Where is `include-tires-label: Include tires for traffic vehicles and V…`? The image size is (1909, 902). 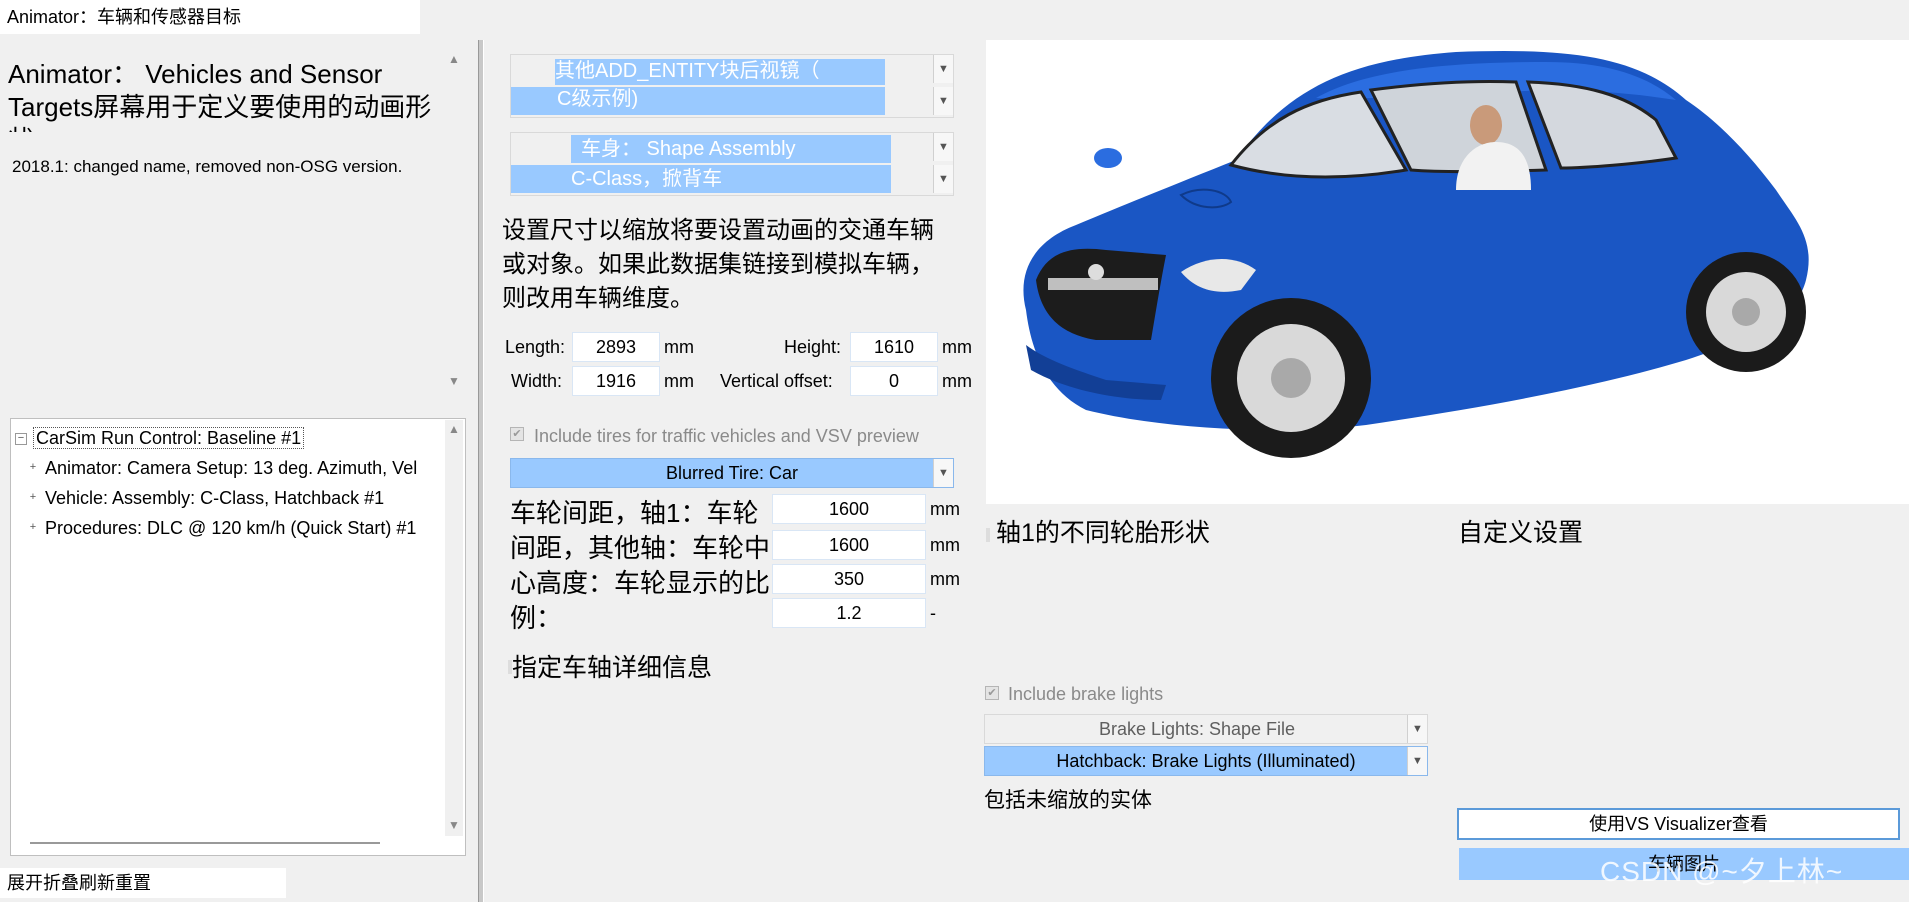 include-tires-label: Include tires for traffic vehicles and V… is located at coordinates (726, 436).